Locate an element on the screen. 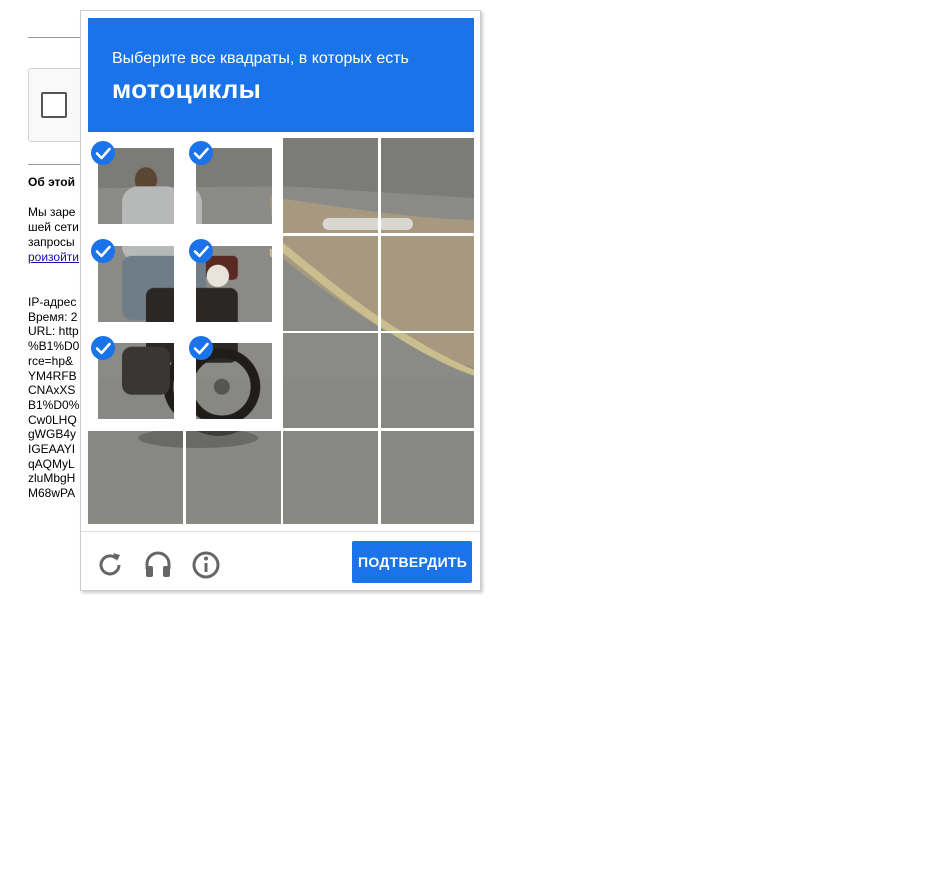 Image resolution: width=929 pixels, height=873 pixels. request-info-line: gWGB4y is located at coordinates (52, 434).